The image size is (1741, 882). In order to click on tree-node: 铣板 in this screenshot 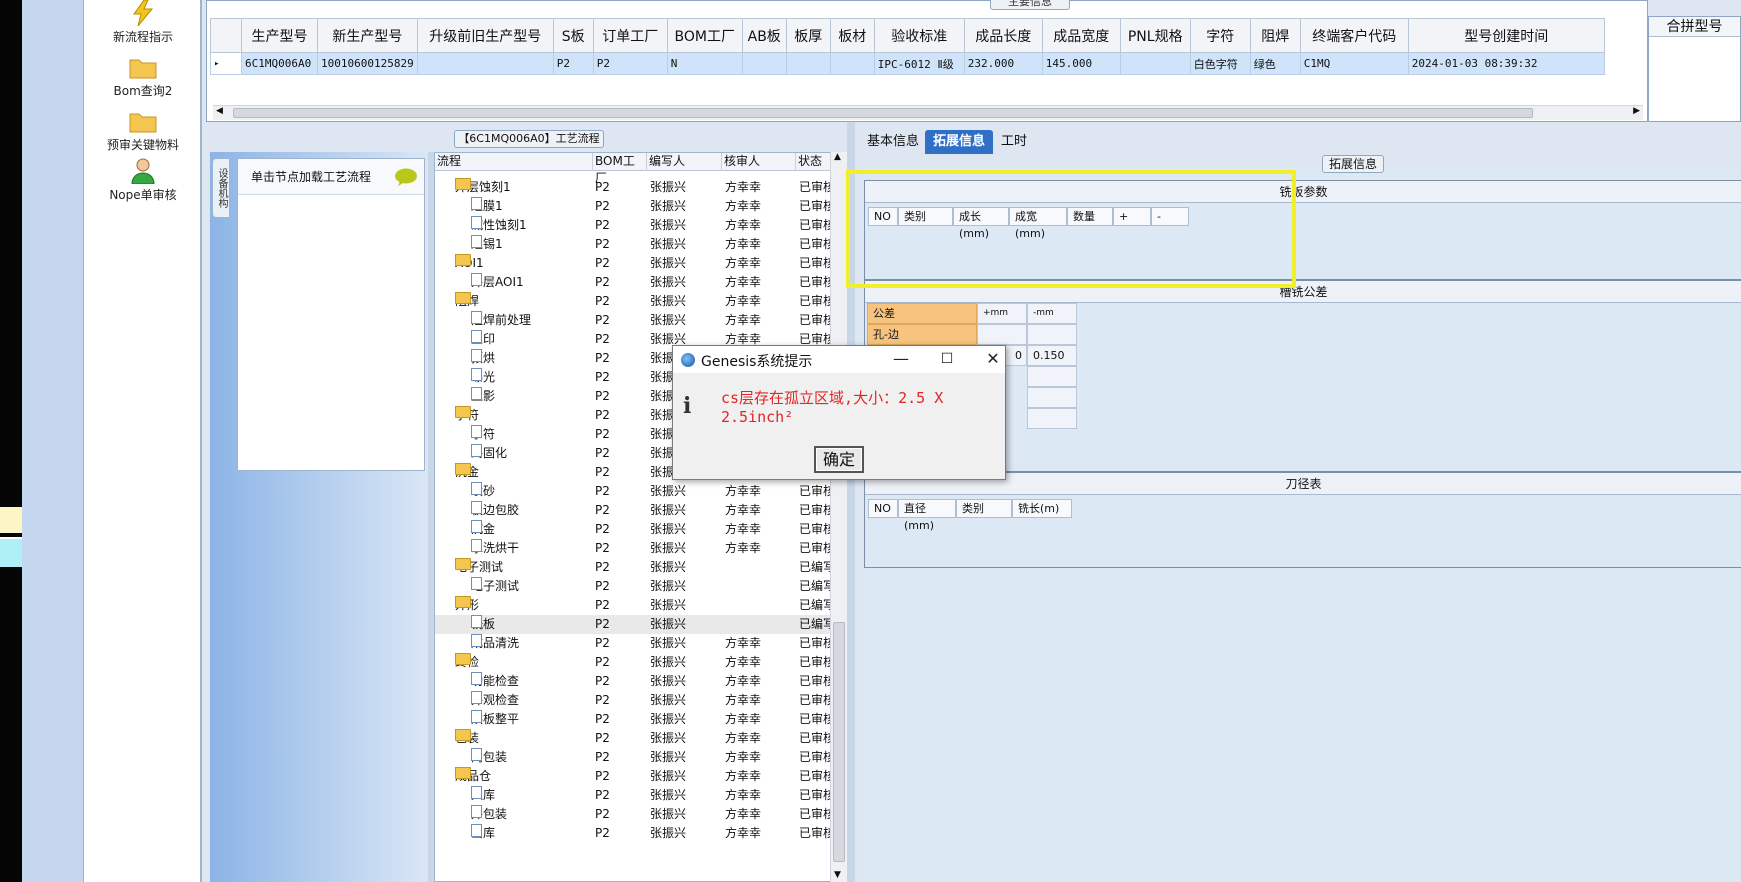, I will do `click(483, 624)`.